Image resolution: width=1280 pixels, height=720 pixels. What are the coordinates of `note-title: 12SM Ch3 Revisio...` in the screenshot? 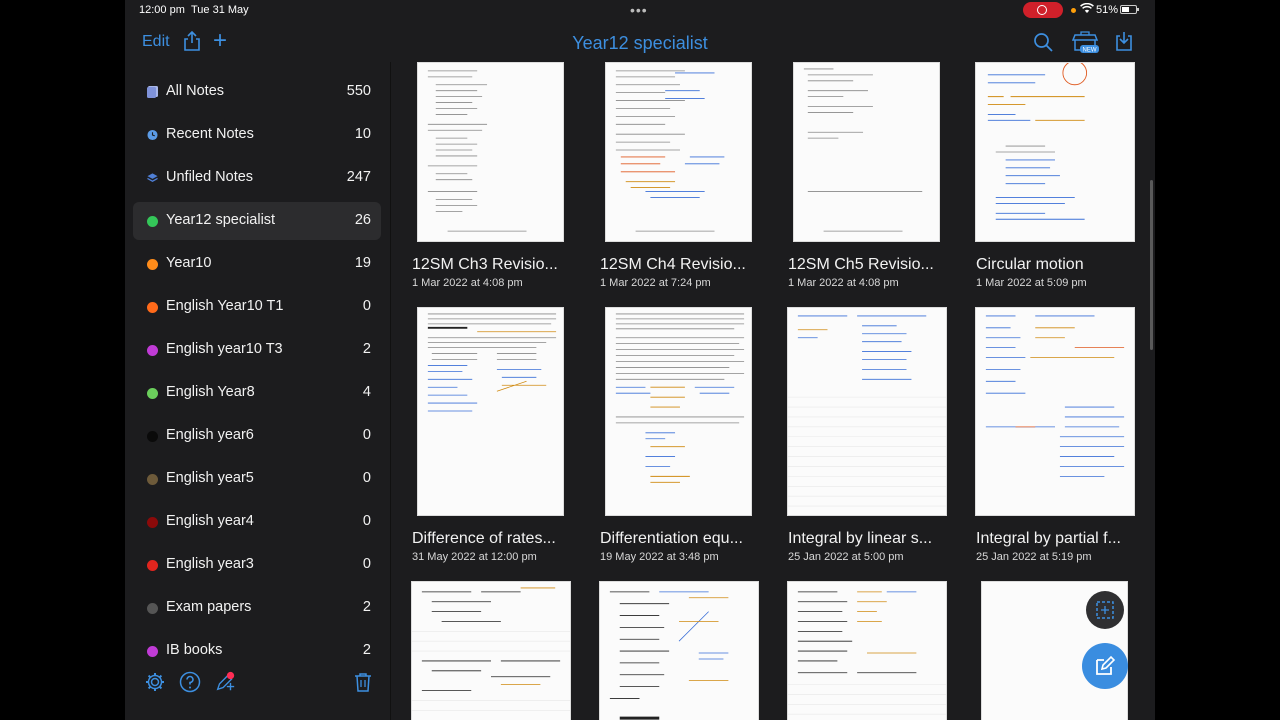 It's located at (485, 265).